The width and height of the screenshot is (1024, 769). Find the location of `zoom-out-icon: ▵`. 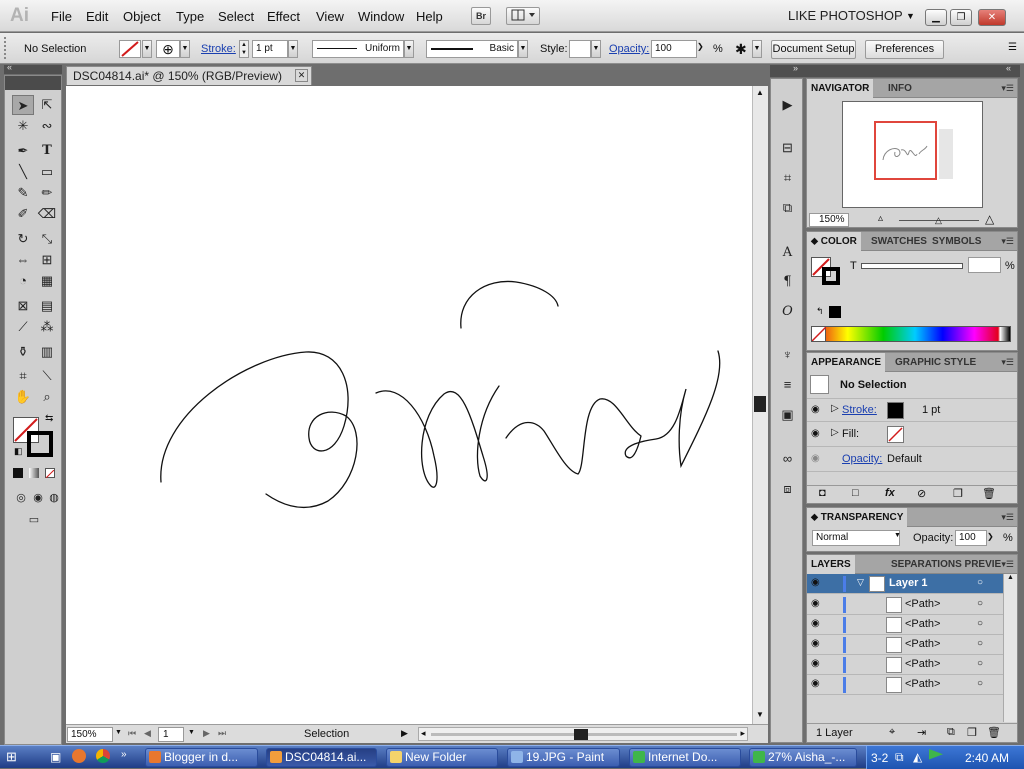

zoom-out-icon: ▵ is located at coordinates (880, 218).